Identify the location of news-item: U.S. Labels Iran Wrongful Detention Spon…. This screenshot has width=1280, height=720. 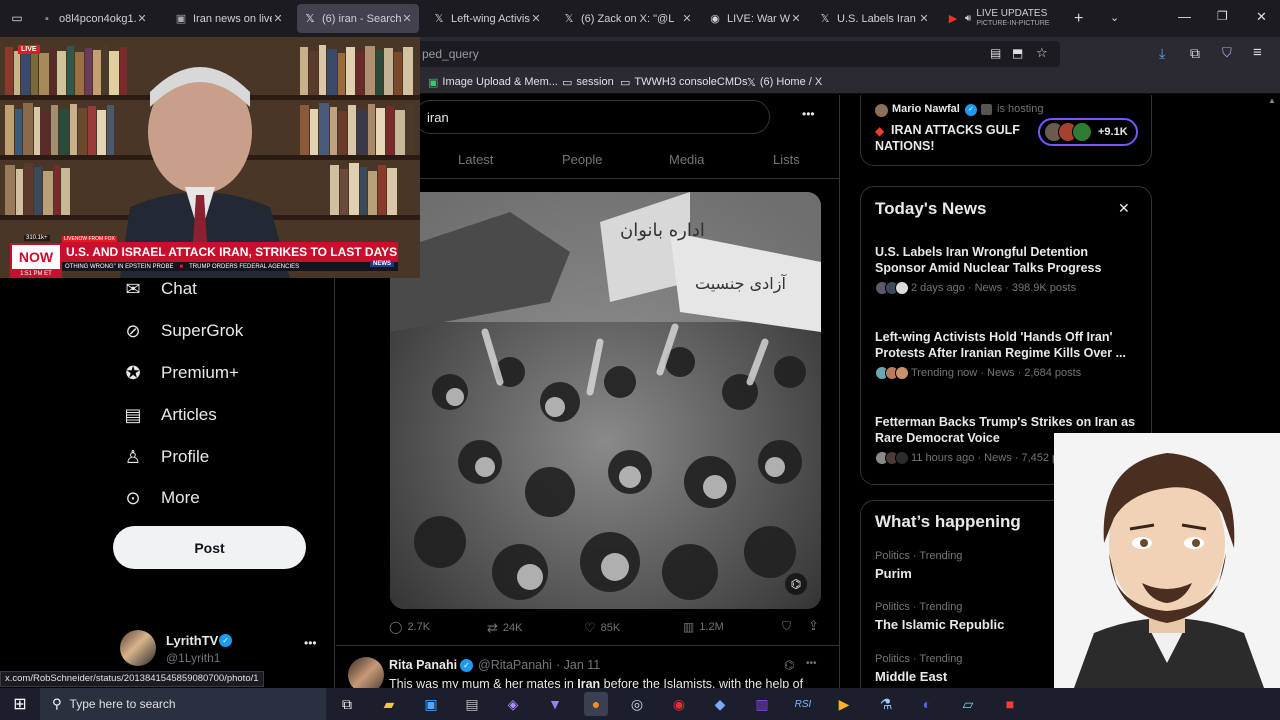
(1006, 269).